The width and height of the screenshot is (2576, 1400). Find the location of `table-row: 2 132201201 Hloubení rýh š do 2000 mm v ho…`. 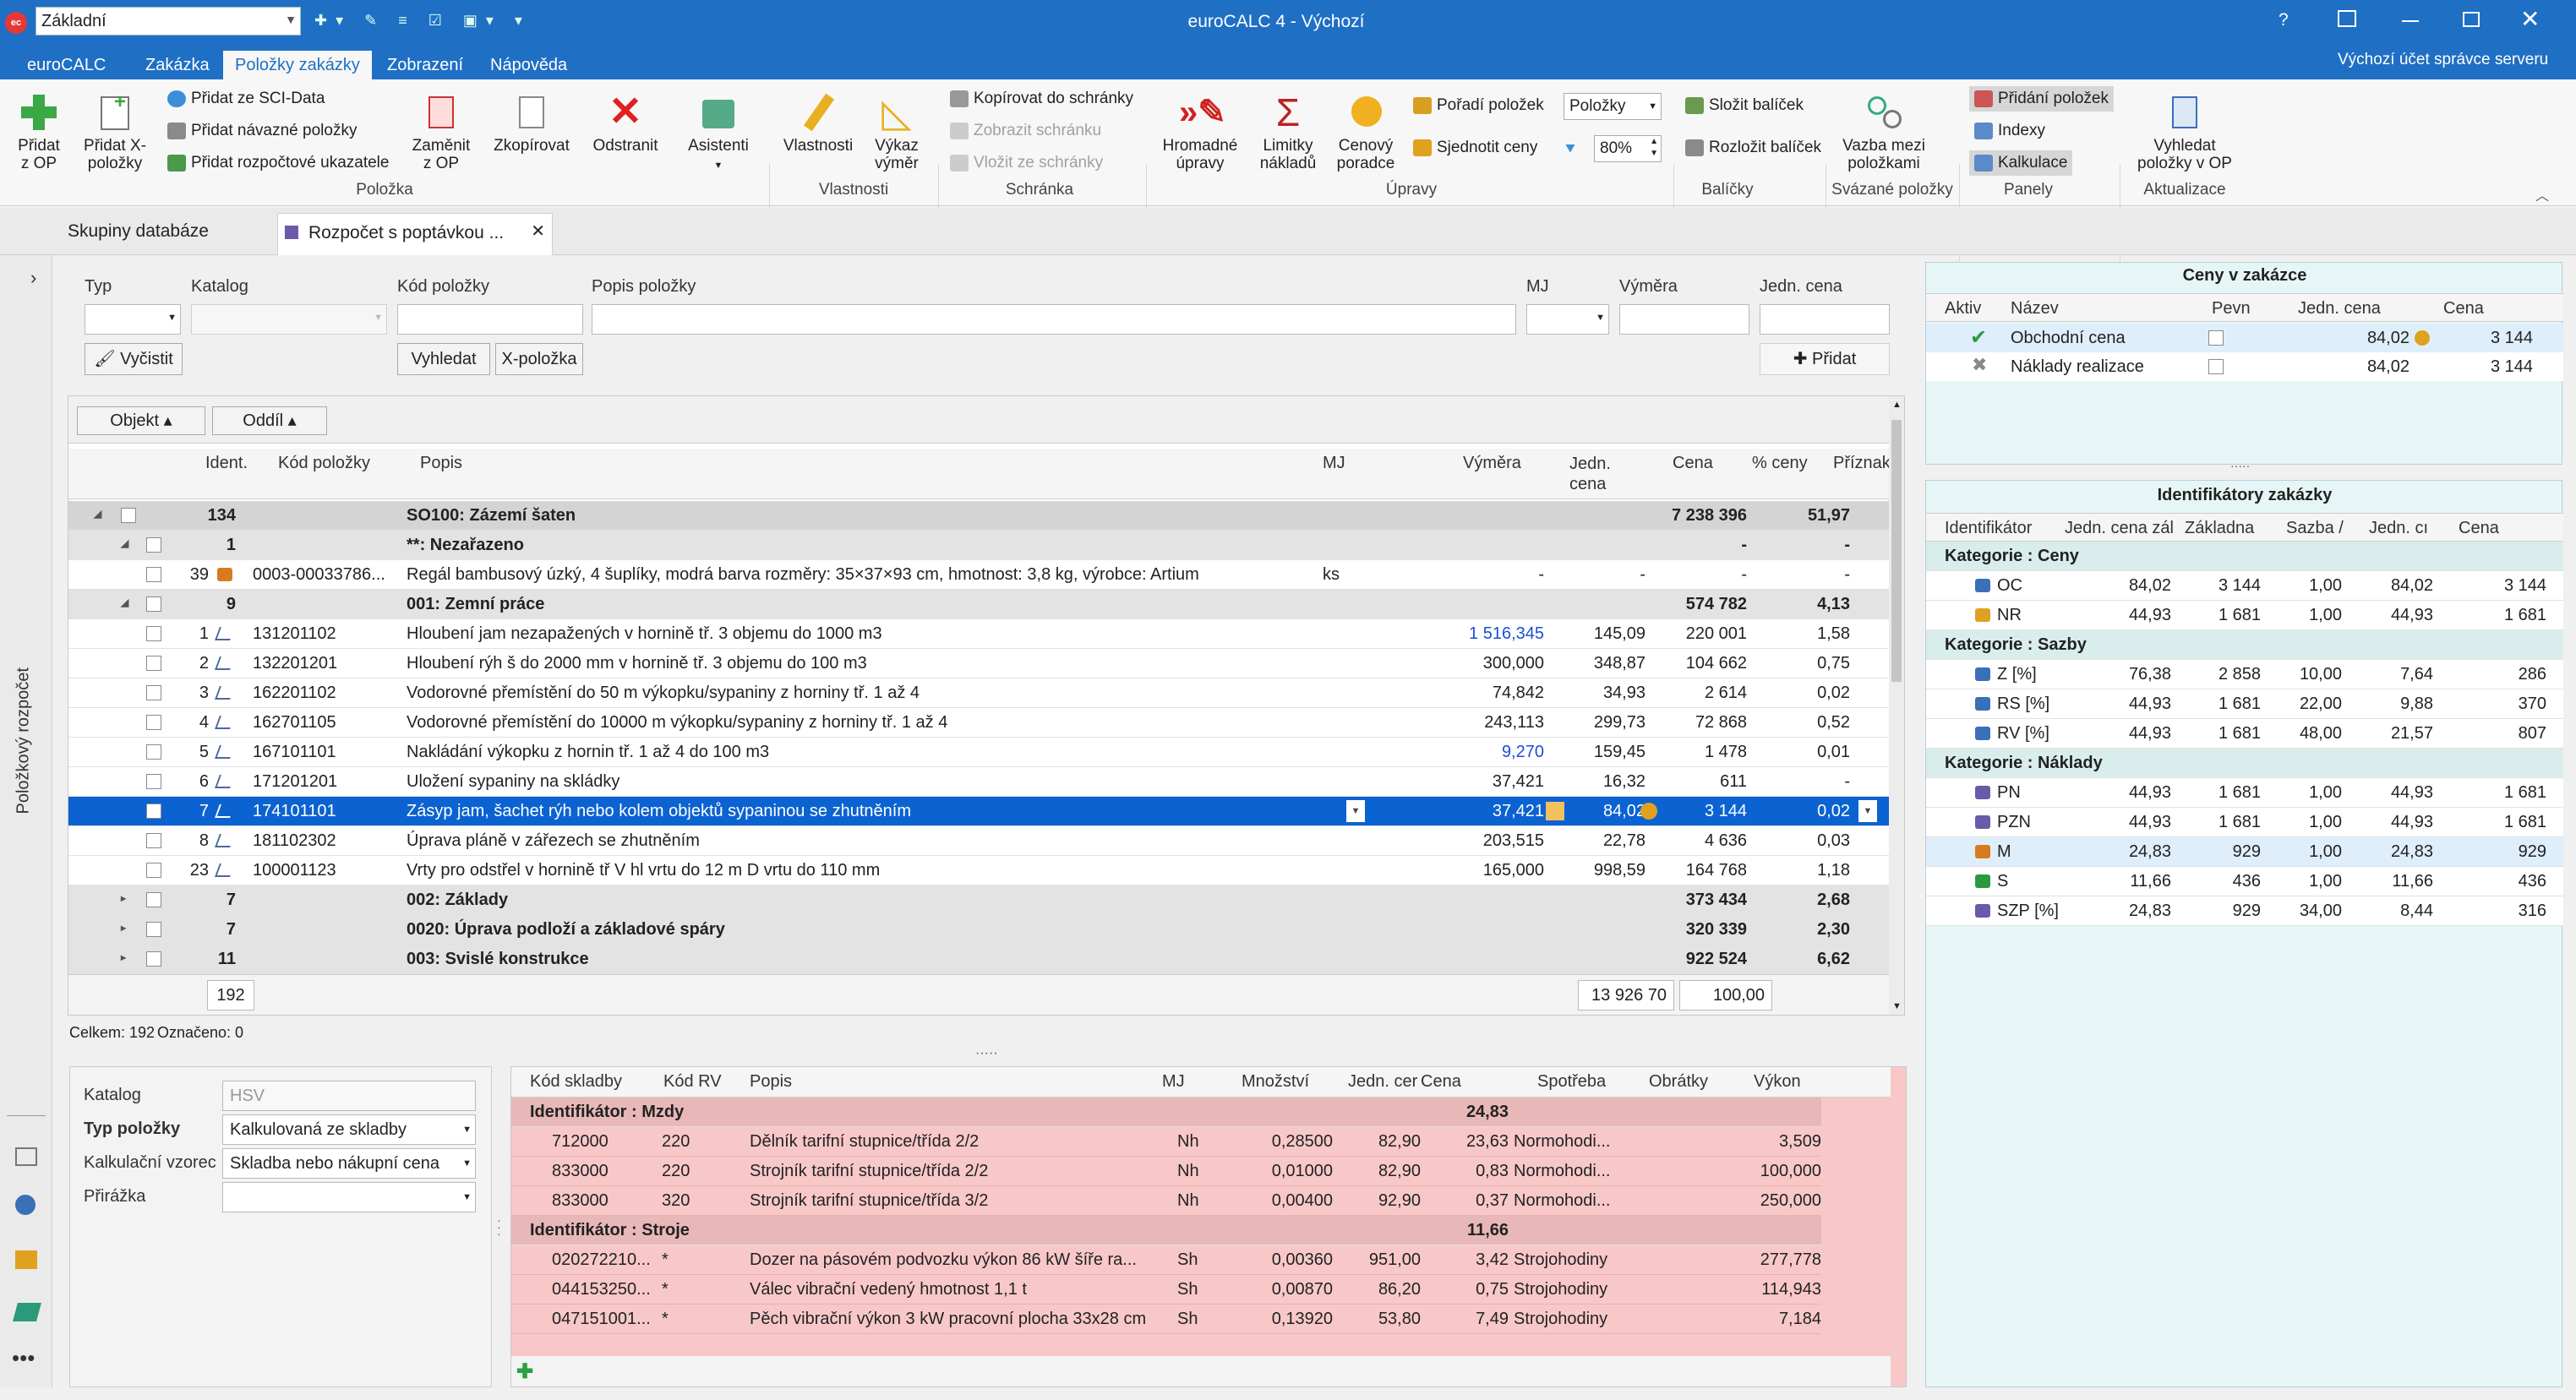

table-row: 2 132201201 Hloubení rýh š do 2000 mm v ho… is located at coordinates (978, 663).